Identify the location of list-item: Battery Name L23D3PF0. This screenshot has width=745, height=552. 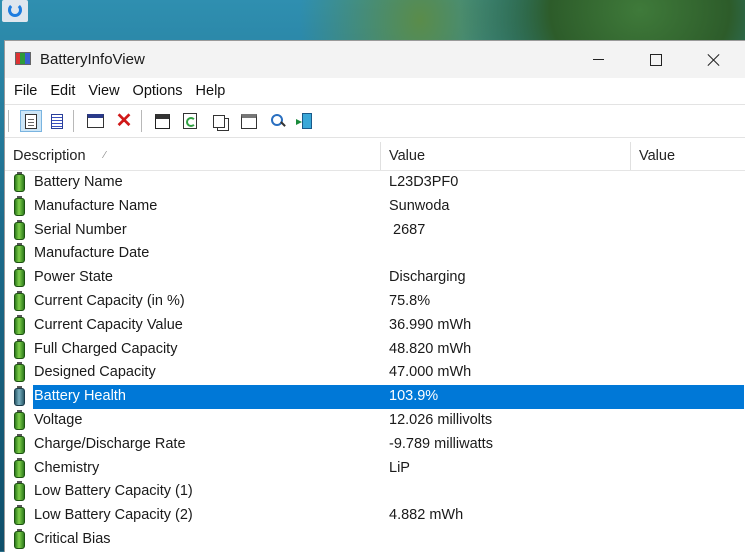
(375, 183).